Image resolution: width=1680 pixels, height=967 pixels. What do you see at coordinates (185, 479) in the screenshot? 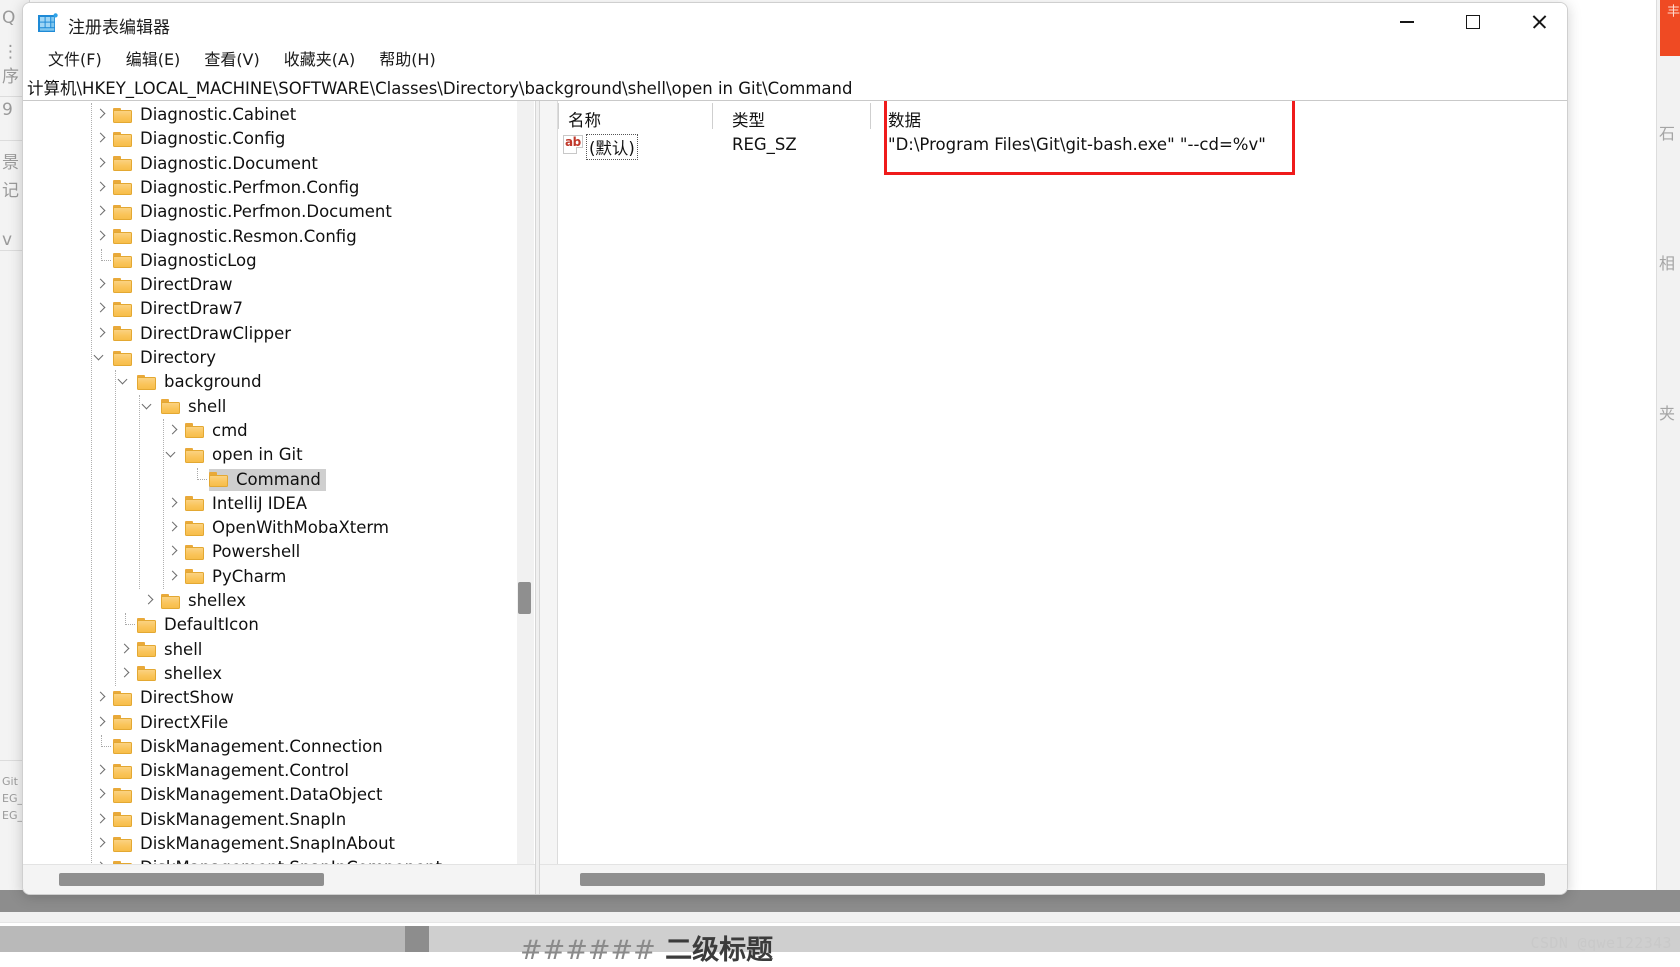
I see `tree-item: Command` at bounding box center [185, 479].